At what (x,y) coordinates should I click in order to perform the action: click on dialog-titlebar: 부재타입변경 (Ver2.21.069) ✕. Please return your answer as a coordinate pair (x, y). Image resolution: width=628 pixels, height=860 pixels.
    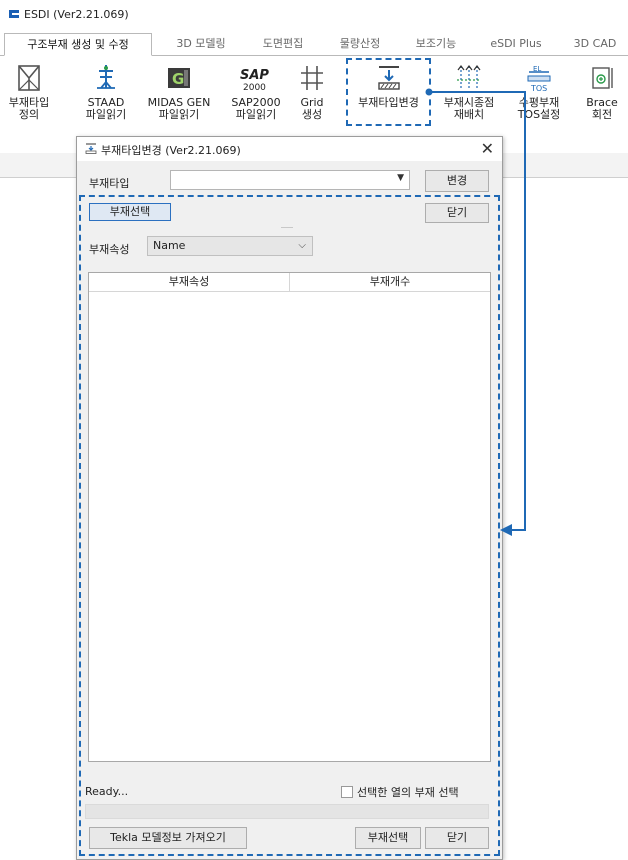
    Looking at the image, I should click on (289, 149).